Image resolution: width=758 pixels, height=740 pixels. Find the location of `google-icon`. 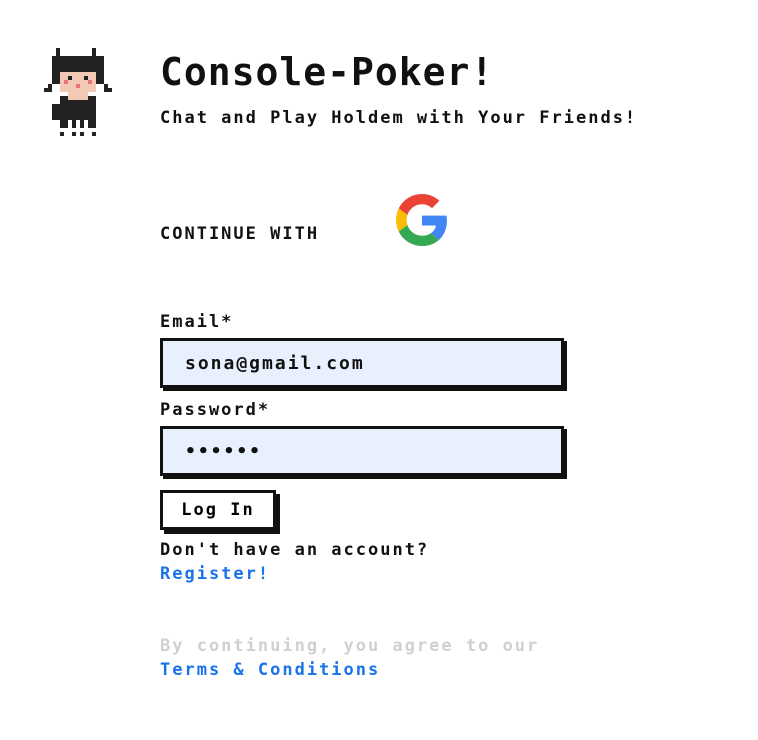

google-icon is located at coordinates (421, 220).